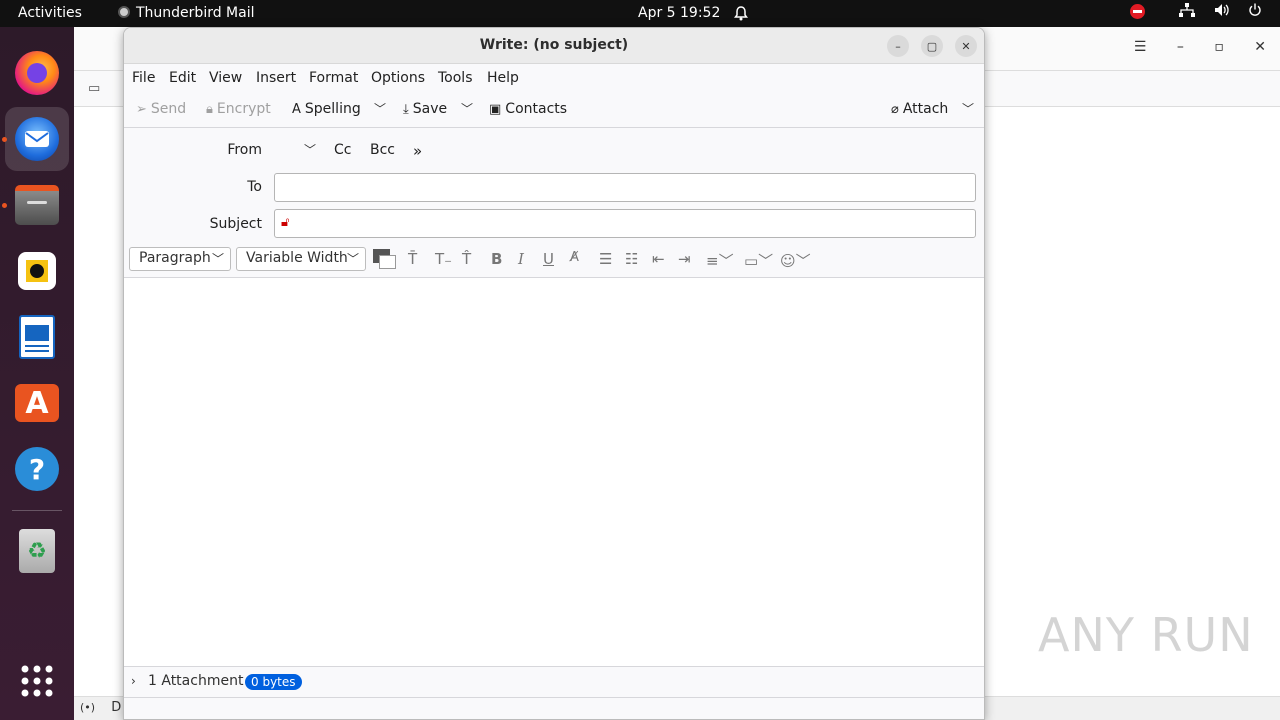 This screenshot has height=720, width=1280. I want to click on more-headers-icon: », so click(417, 151).